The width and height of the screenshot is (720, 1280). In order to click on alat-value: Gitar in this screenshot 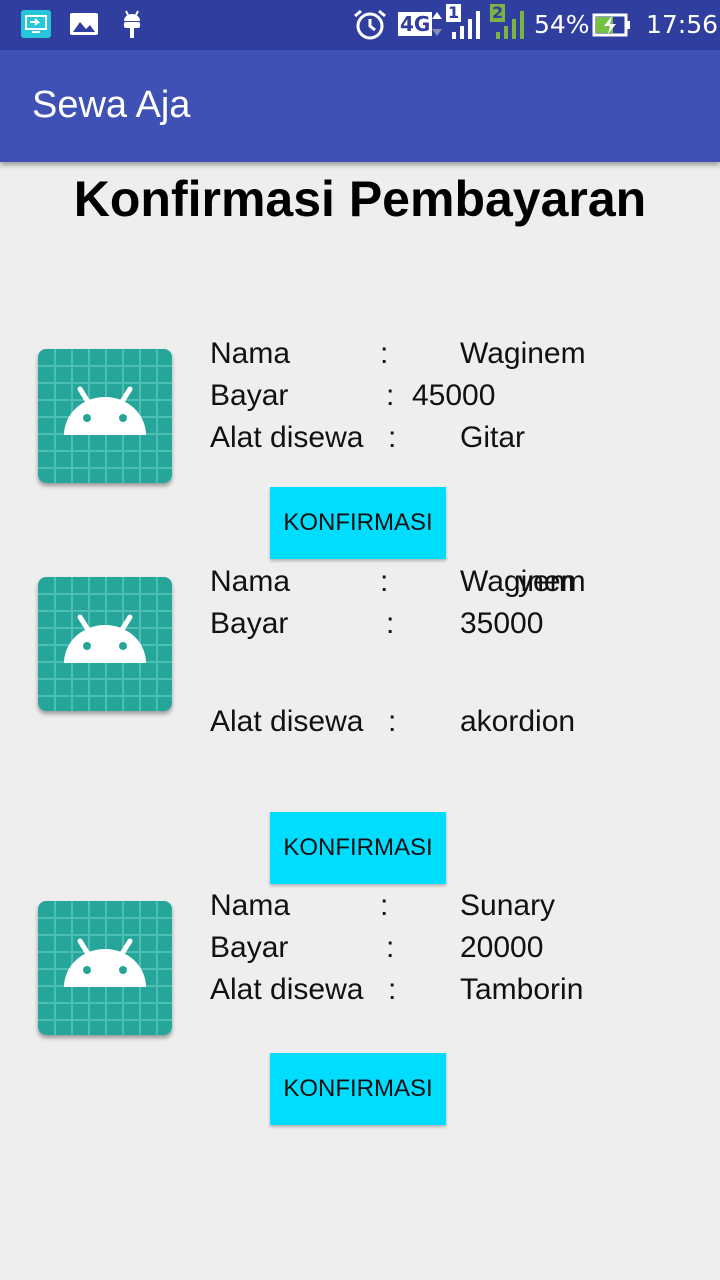, I will do `click(493, 437)`.